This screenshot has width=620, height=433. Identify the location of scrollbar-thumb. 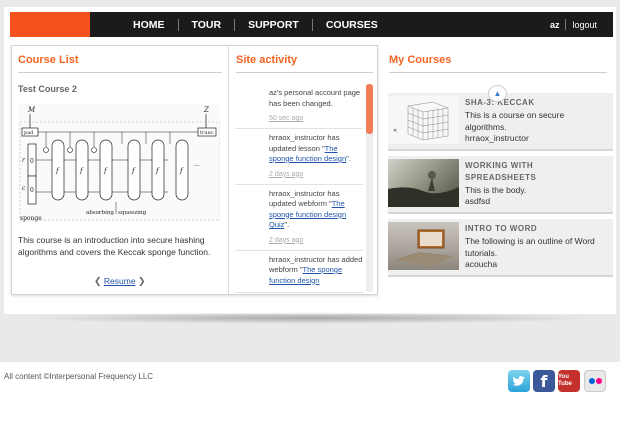
(369, 109).